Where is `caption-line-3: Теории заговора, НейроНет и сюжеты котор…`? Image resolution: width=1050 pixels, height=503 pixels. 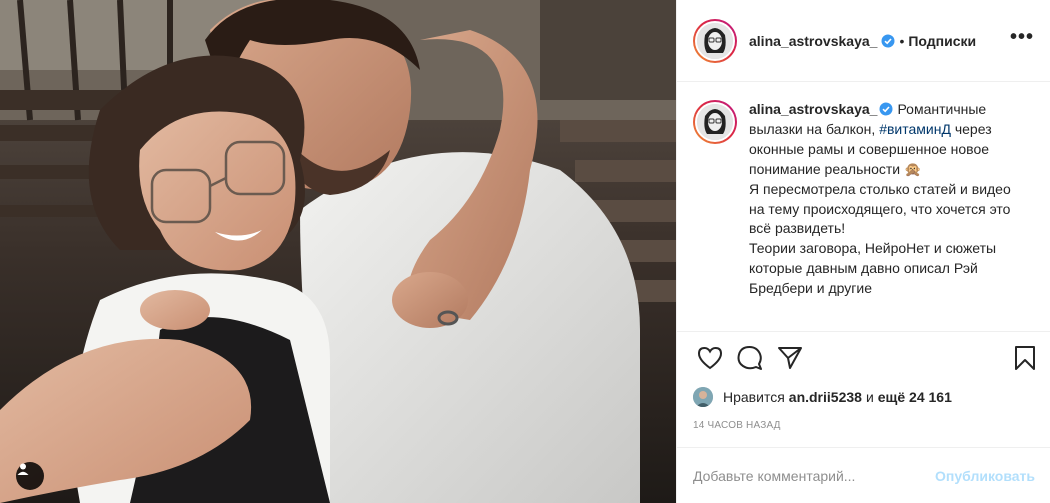
caption-line-3: Теории заговора, НейроНет и сюжеты котор… is located at coordinates (873, 268).